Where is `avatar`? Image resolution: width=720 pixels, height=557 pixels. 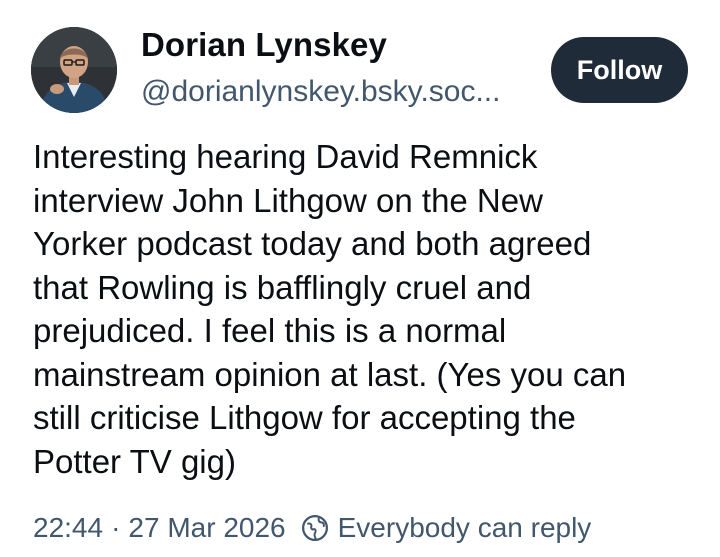 avatar is located at coordinates (74, 70).